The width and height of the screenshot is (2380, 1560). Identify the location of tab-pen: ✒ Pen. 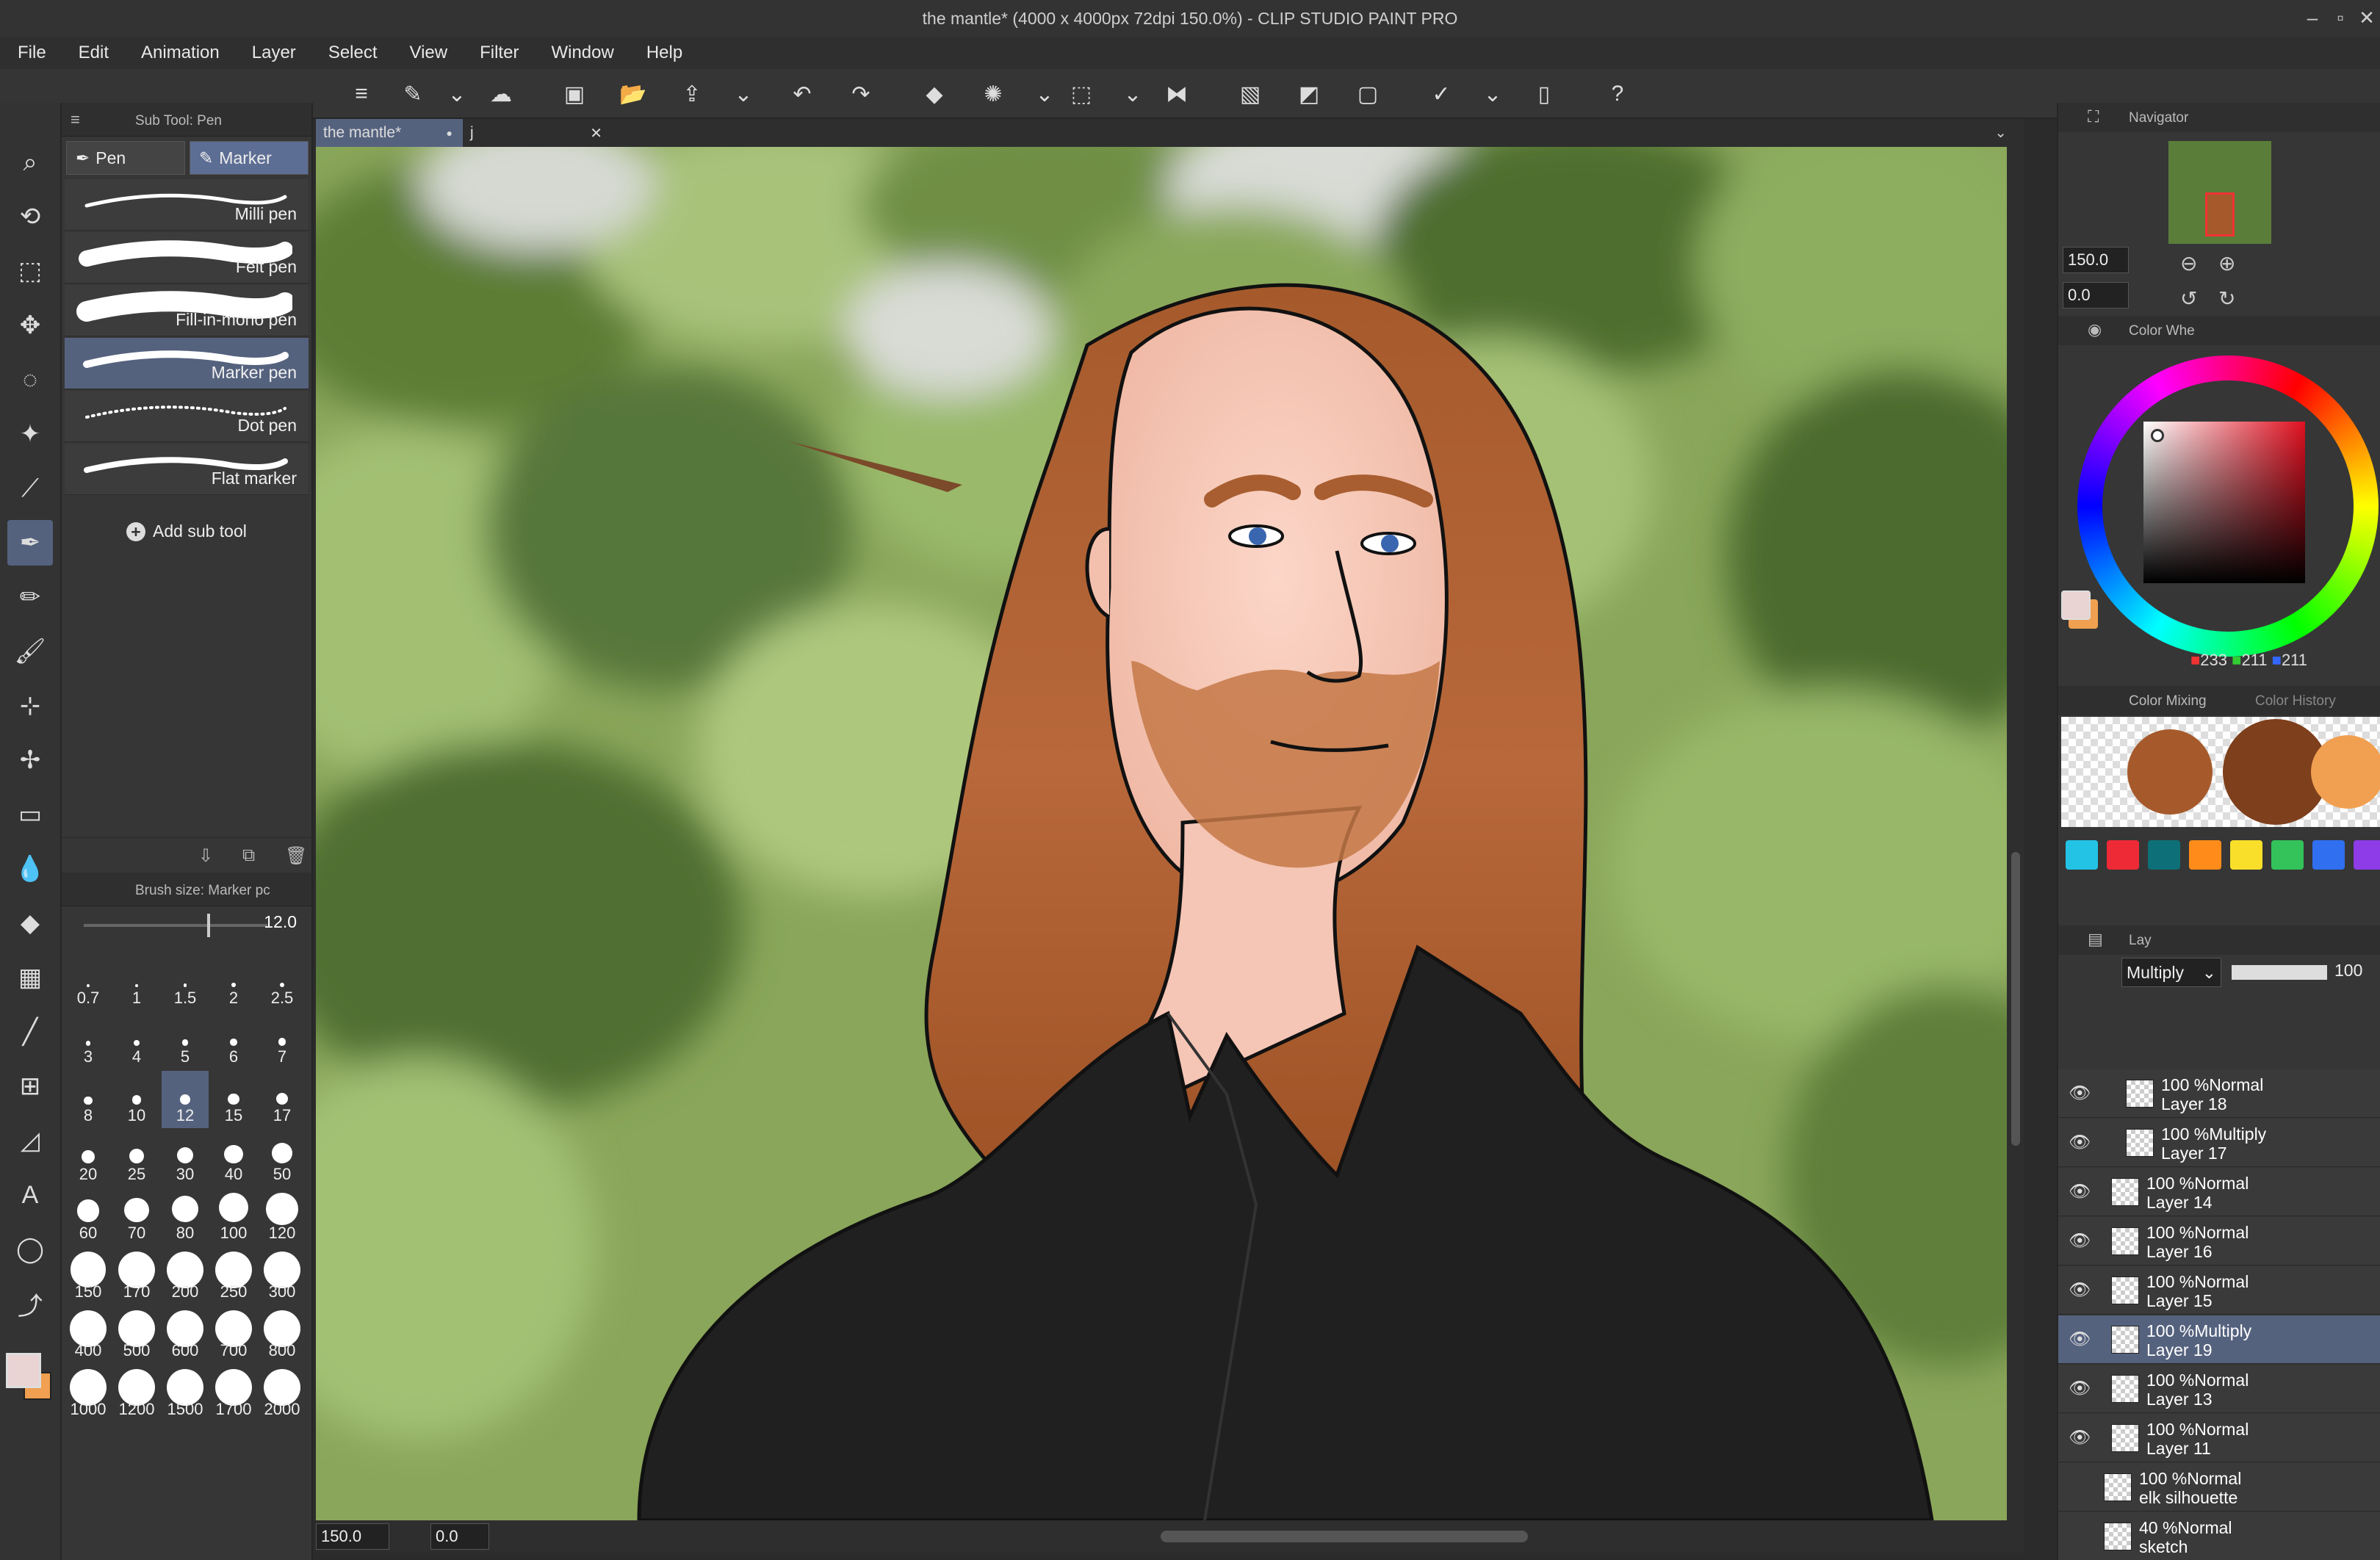
(126, 158).